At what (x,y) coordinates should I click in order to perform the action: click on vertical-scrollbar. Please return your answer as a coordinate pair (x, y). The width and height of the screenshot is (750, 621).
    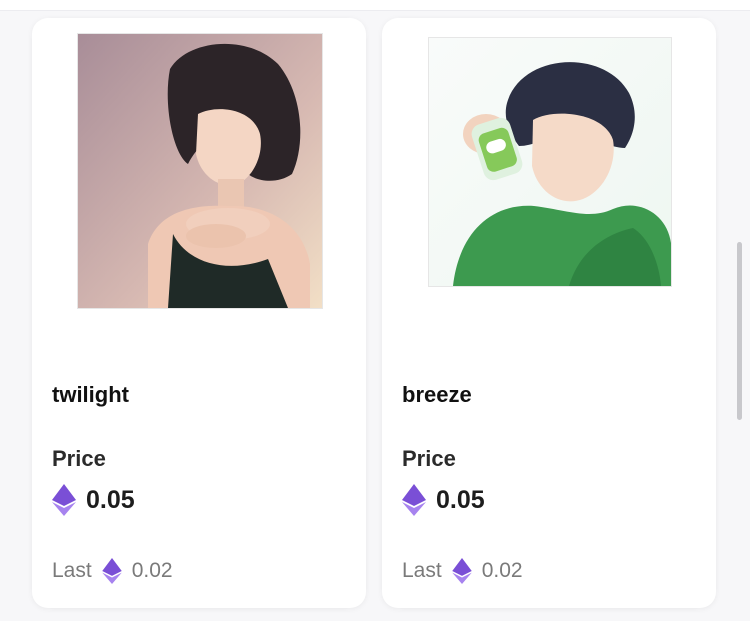
    Looking at the image, I should click on (739, 331).